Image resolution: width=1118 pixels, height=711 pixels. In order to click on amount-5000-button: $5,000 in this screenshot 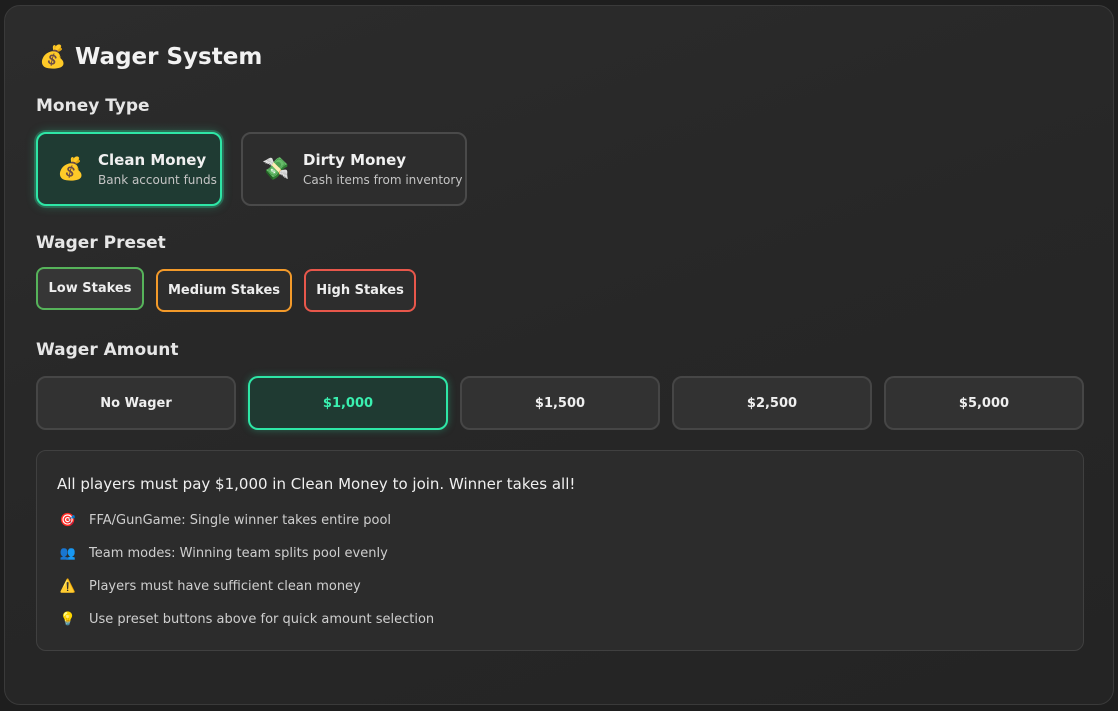, I will do `click(984, 403)`.